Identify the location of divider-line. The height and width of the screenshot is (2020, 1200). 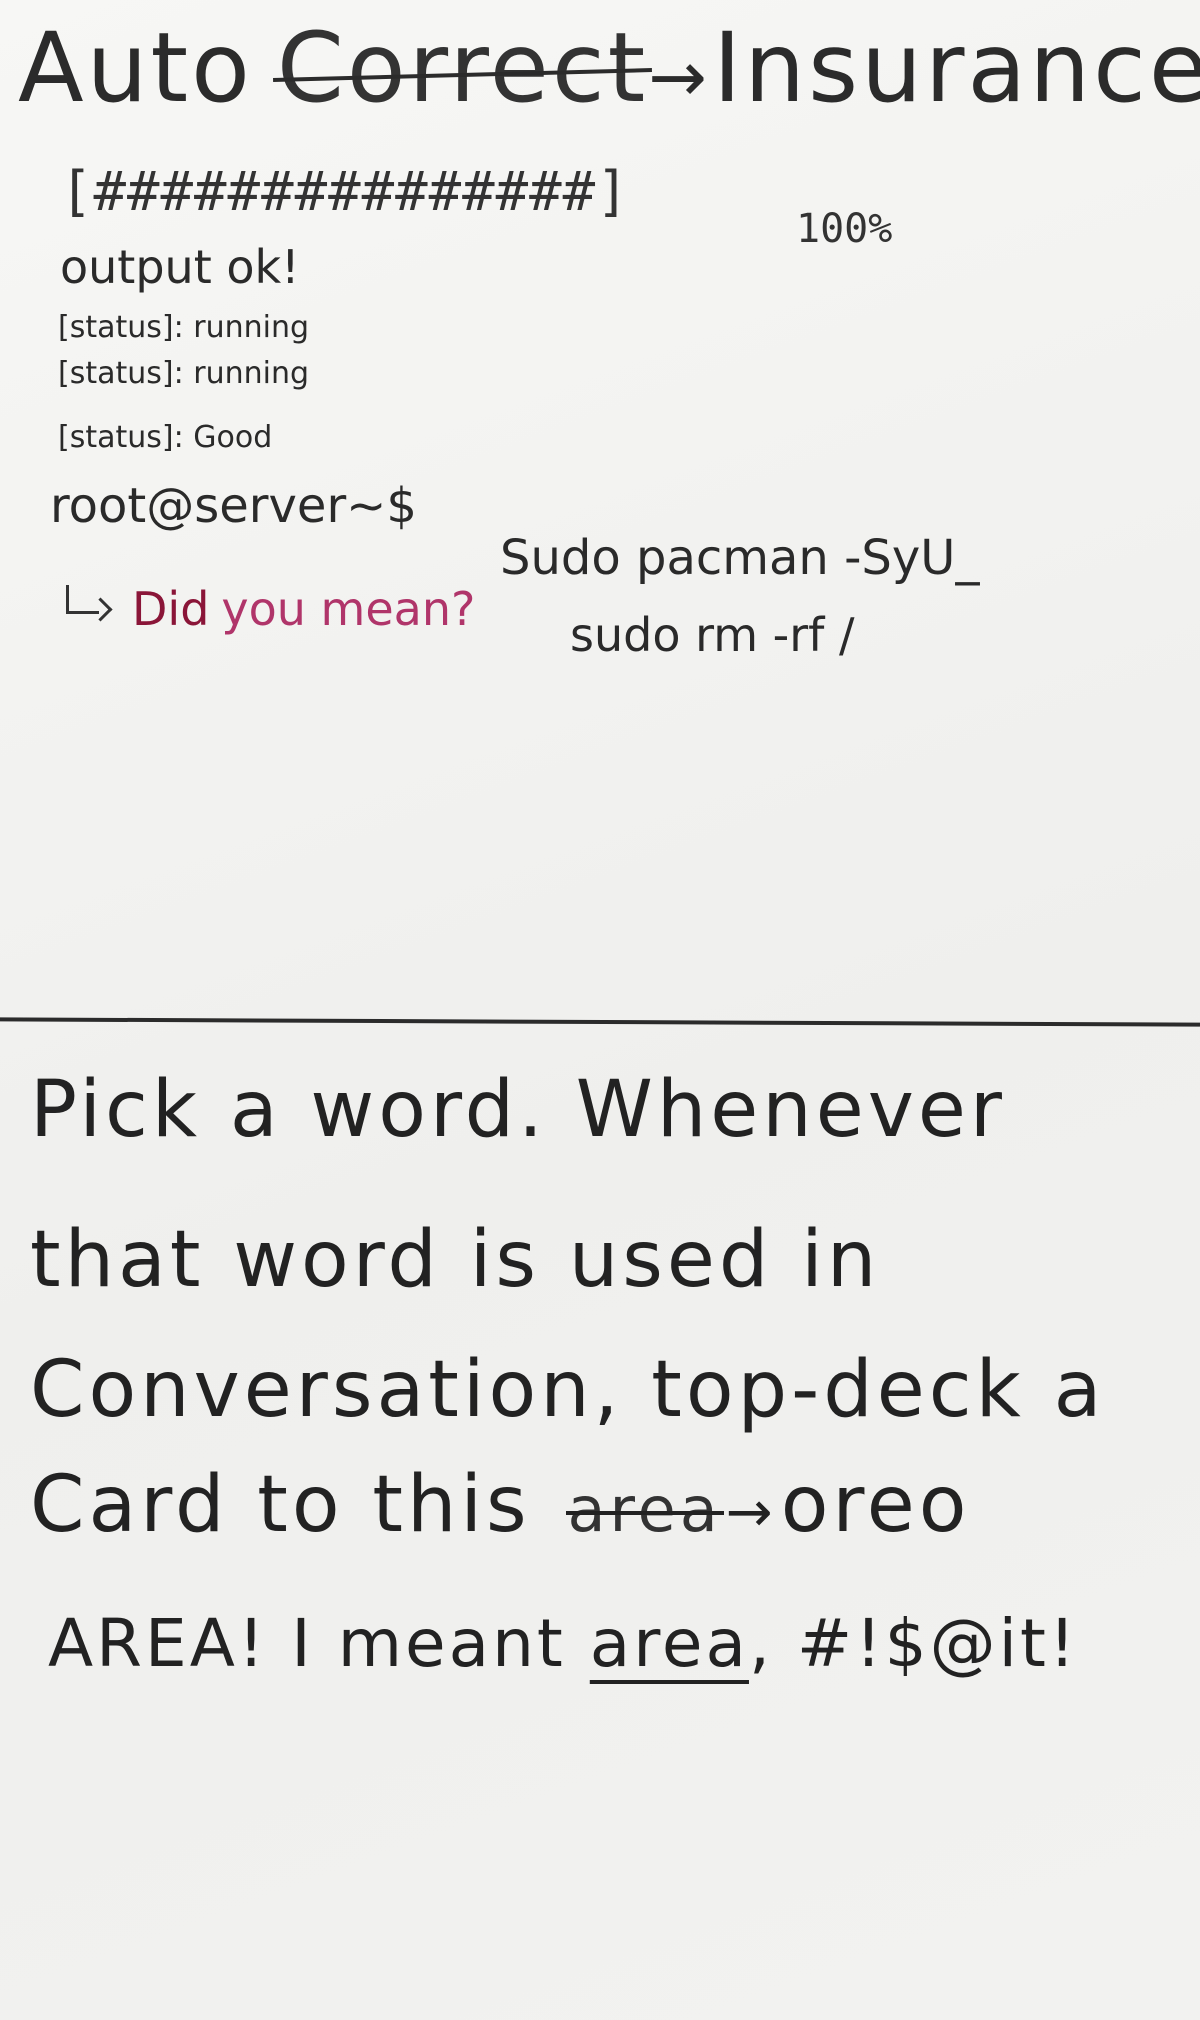
(600, 1022).